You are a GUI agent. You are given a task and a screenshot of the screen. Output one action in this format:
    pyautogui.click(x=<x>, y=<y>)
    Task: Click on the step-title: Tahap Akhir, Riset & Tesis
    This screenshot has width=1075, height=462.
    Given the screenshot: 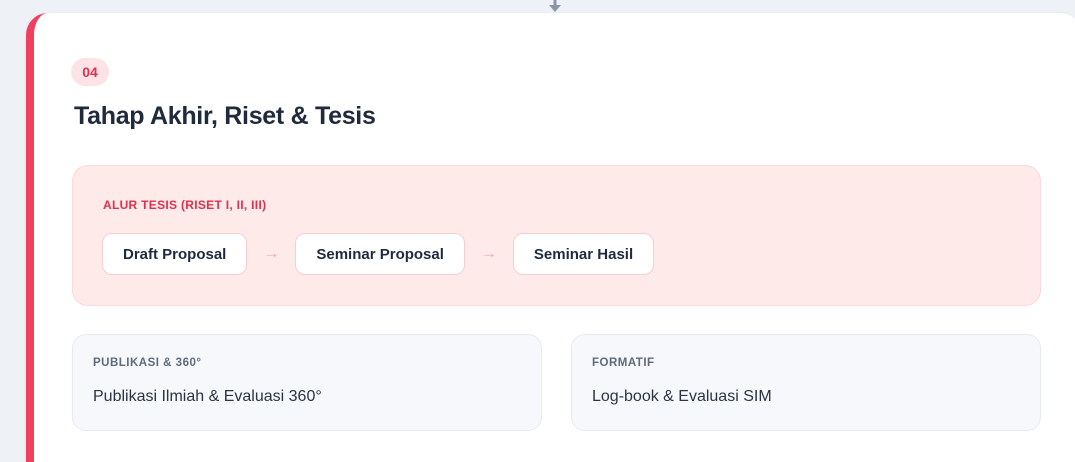 What is the action you would take?
    pyautogui.click(x=225, y=116)
    